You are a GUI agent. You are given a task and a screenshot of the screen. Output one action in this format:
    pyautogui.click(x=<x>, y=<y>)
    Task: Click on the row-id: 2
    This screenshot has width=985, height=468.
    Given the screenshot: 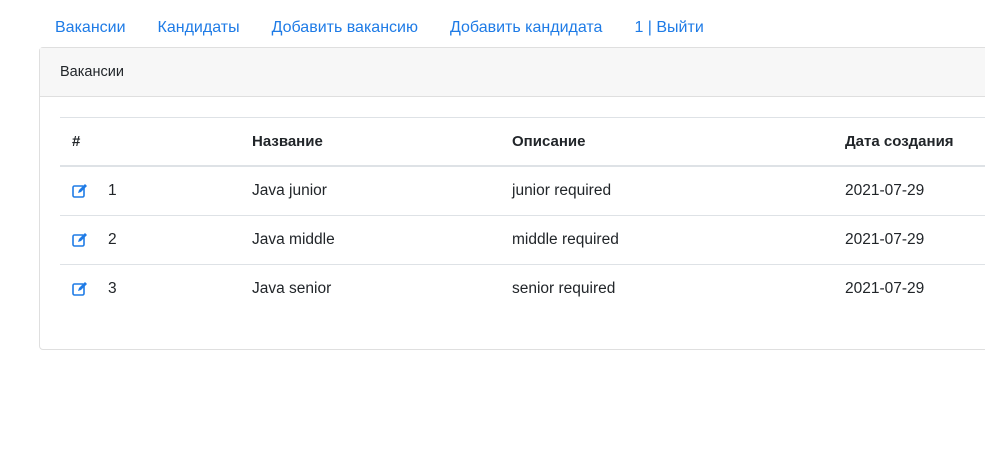 What is the action you would take?
    pyautogui.click(x=112, y=239)
    